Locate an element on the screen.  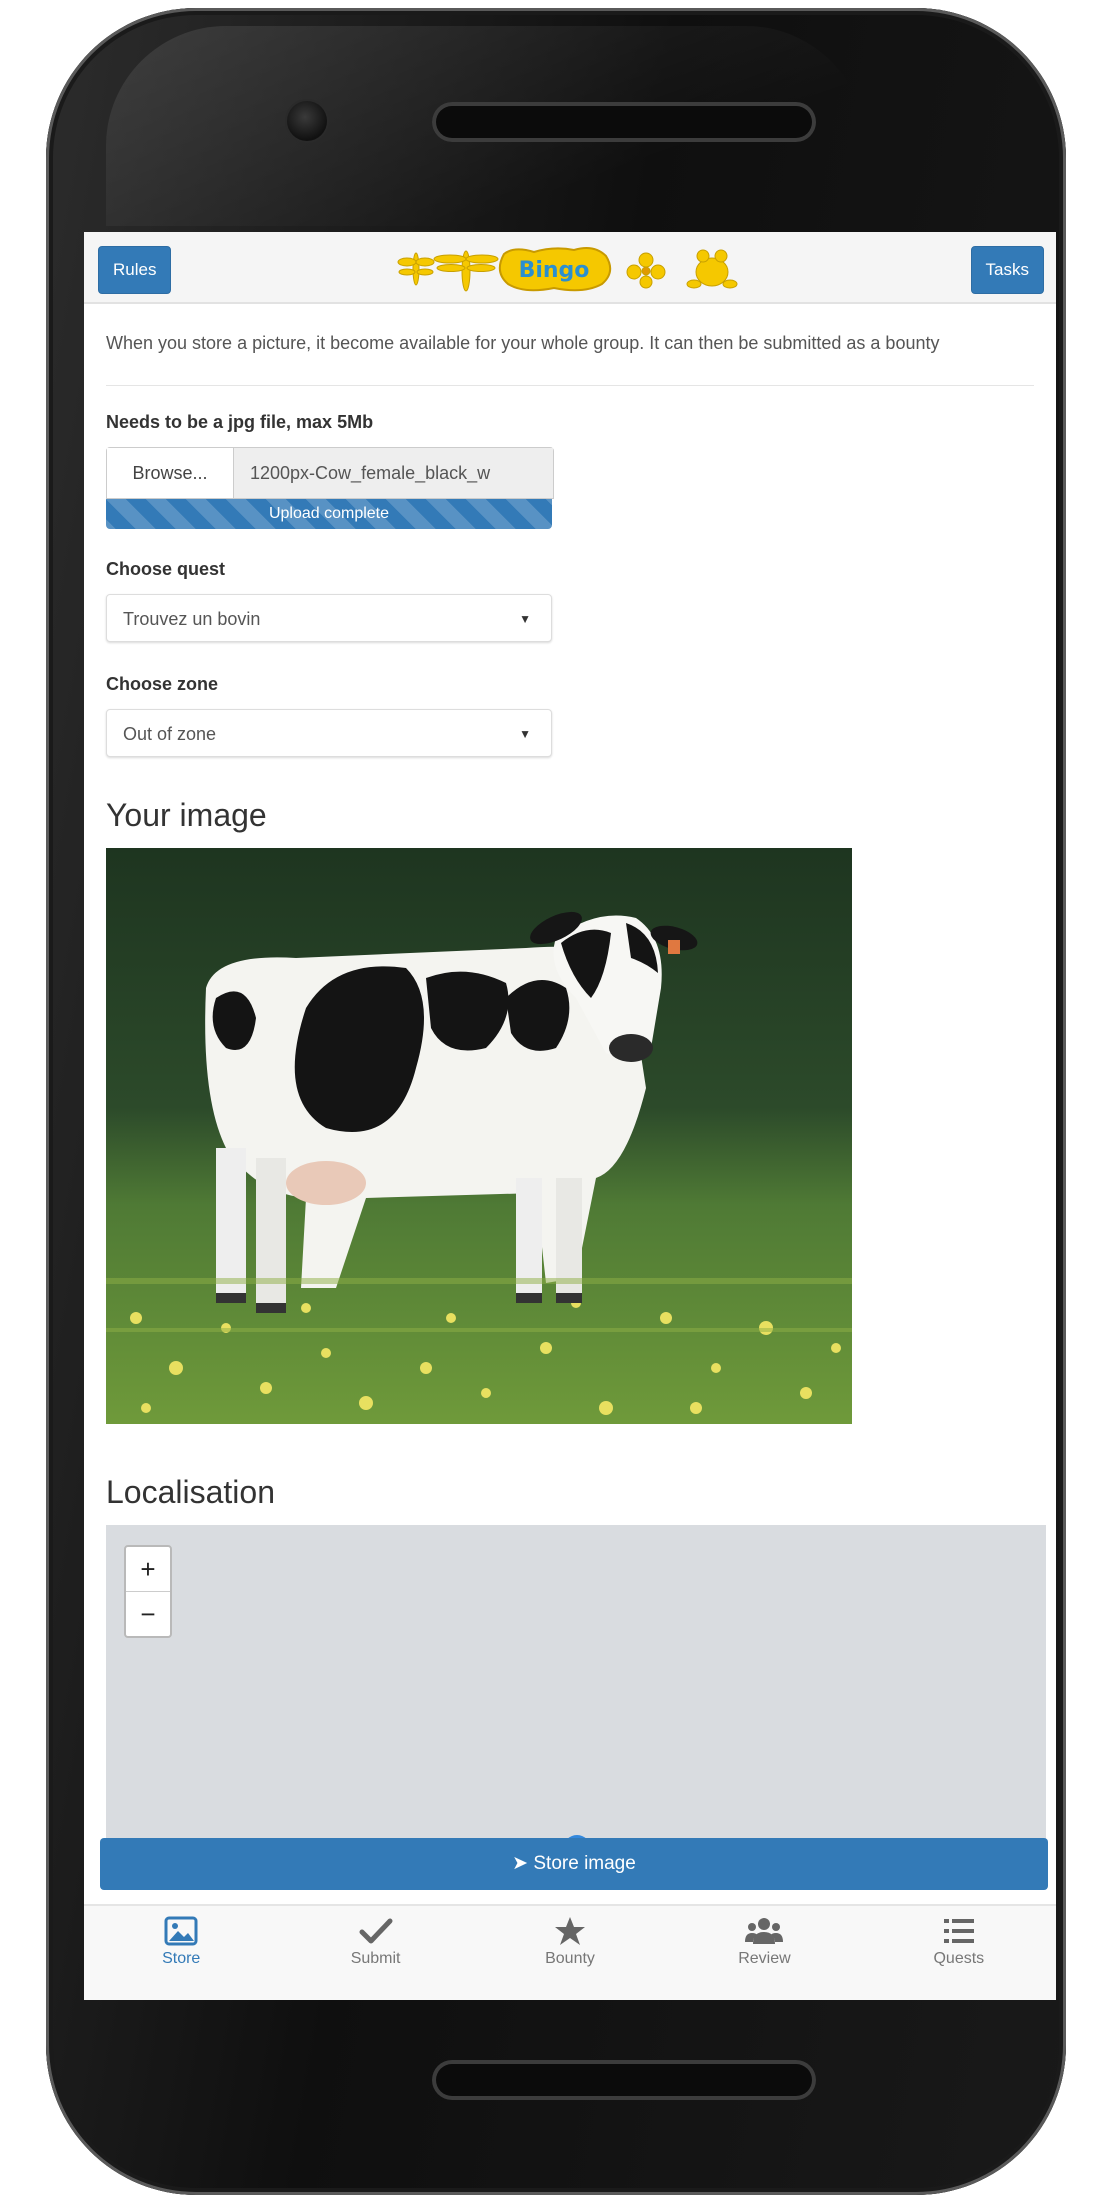
localisation-title: Localisation is located at coordinates (190, 1492).